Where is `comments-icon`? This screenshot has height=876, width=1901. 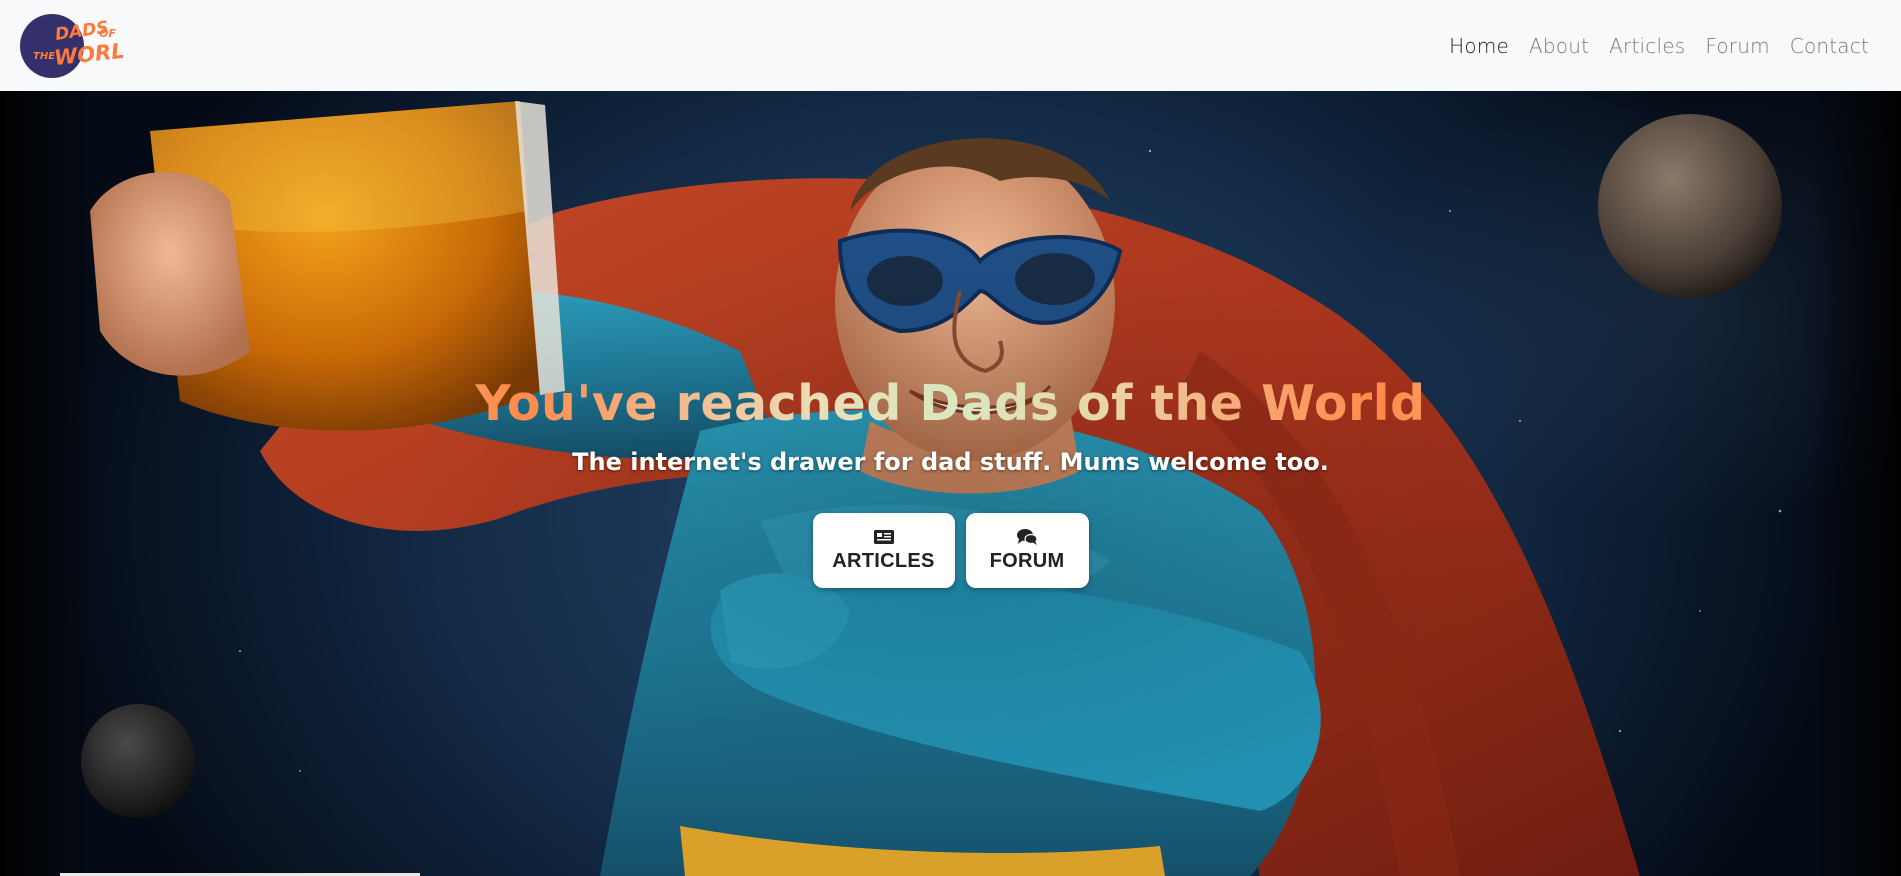 comments-icon is located at coordinates (1027, 537).